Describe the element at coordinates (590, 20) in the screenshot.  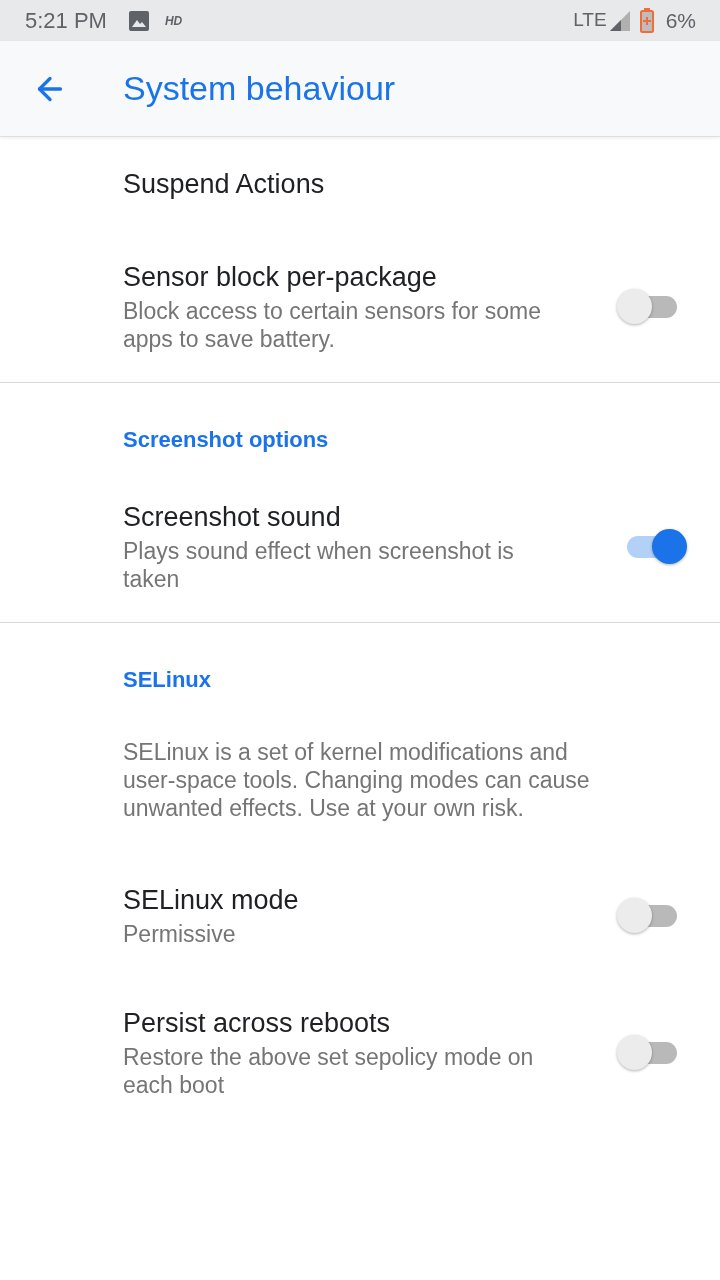
I see `network-type: LTE` at that location.